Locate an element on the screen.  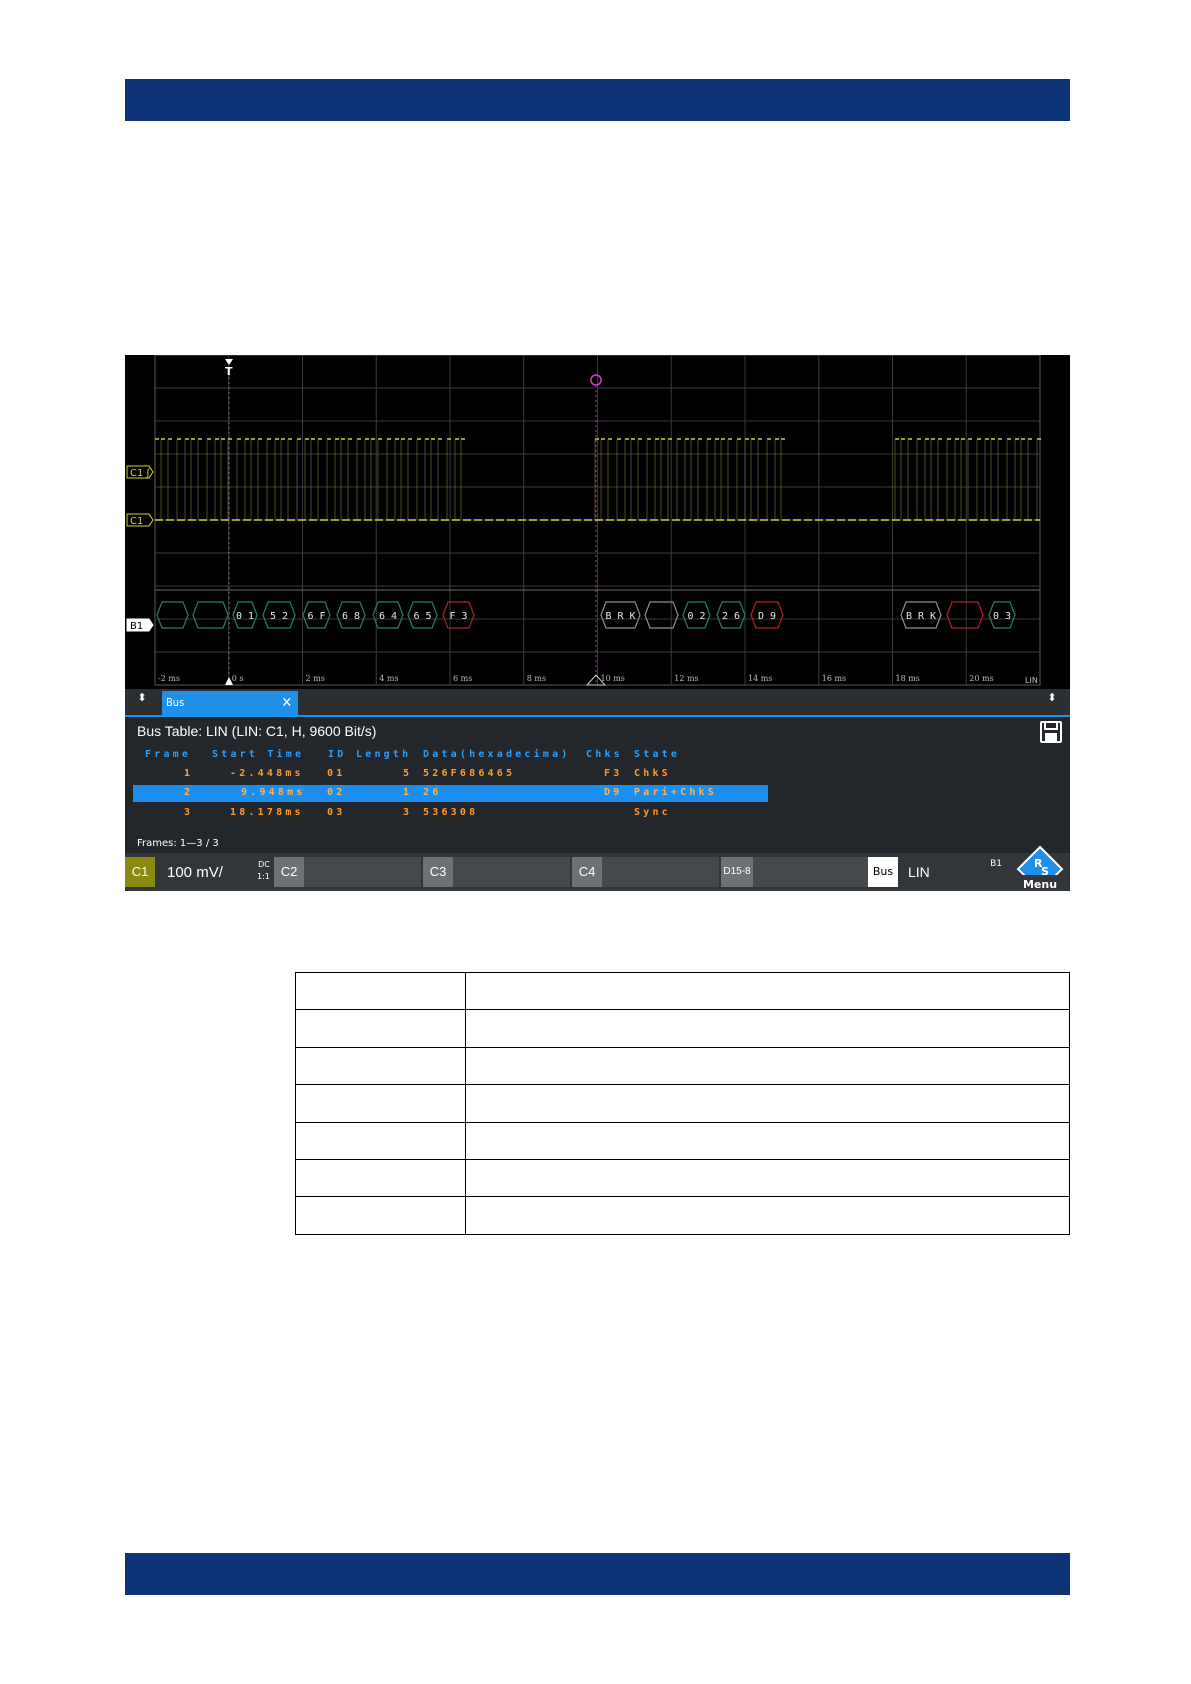
rs-logo-icon: R S is located at coordinates (1040, 860).